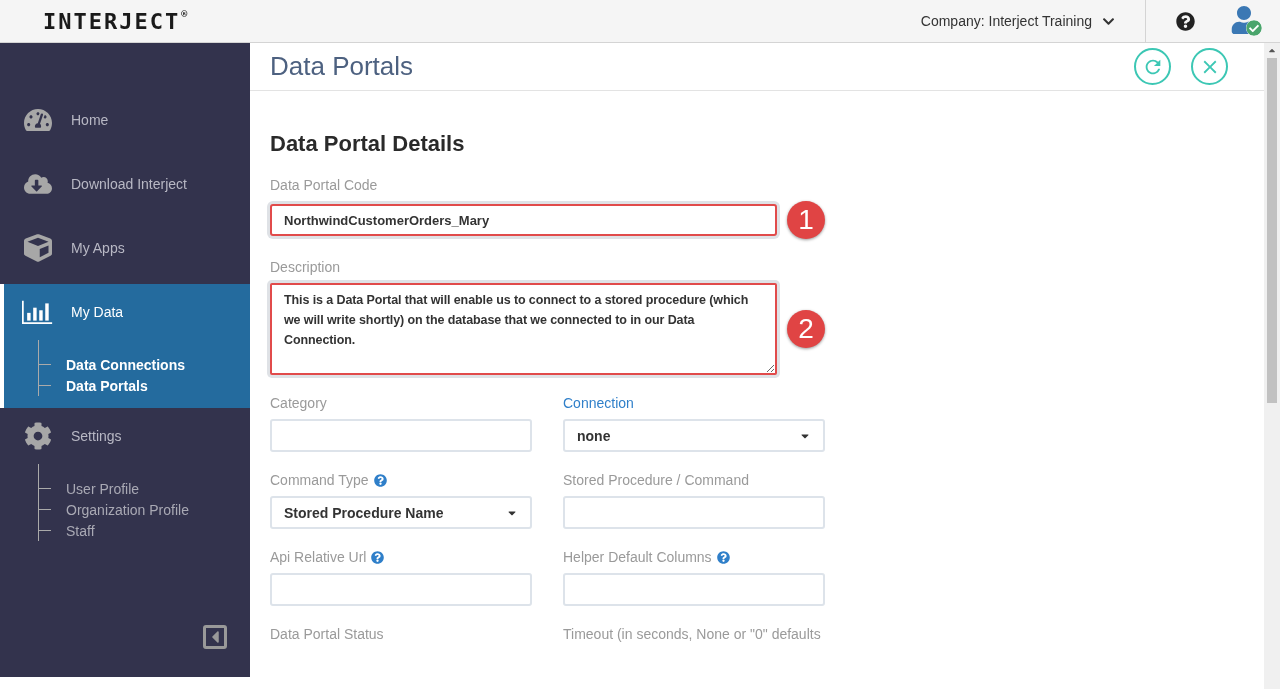  I want to click on sidebar-item: Settings User Profile Organization Profile Staff, so click(125, 480).